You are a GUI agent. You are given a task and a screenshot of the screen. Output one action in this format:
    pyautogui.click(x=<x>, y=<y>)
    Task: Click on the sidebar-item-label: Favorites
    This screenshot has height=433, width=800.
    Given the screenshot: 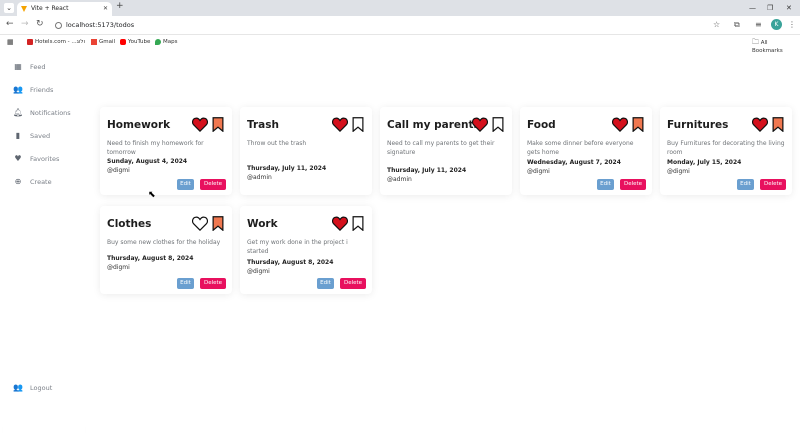 What is the action you would take?
    pyautogui.click(x=45, y=159)
    